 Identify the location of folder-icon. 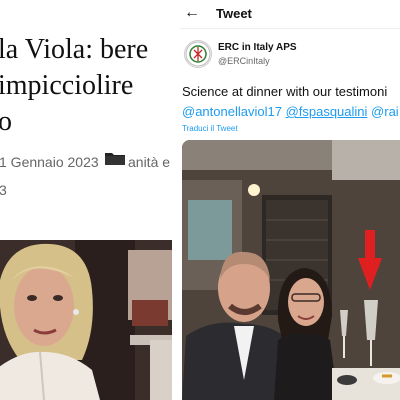
(115, 159).